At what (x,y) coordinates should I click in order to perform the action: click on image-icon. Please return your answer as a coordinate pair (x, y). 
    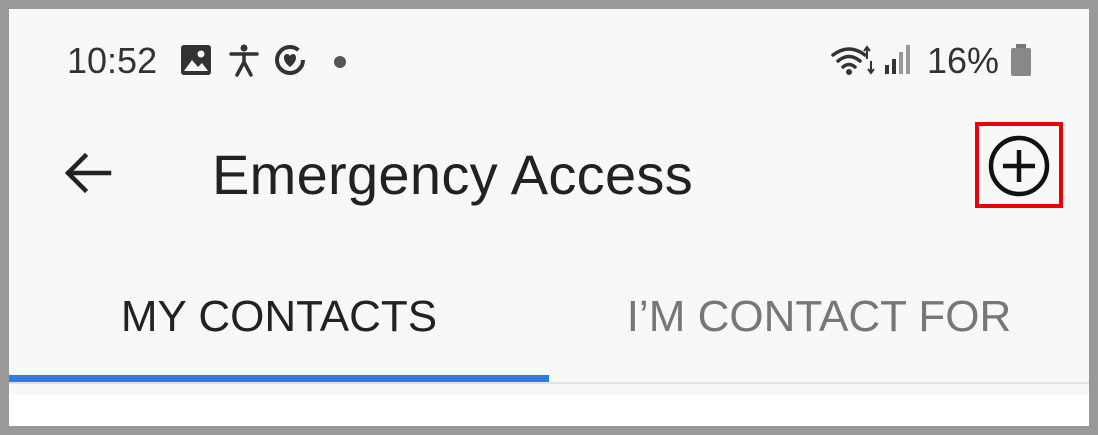
    Looking at the image, I should click on (196, 60).